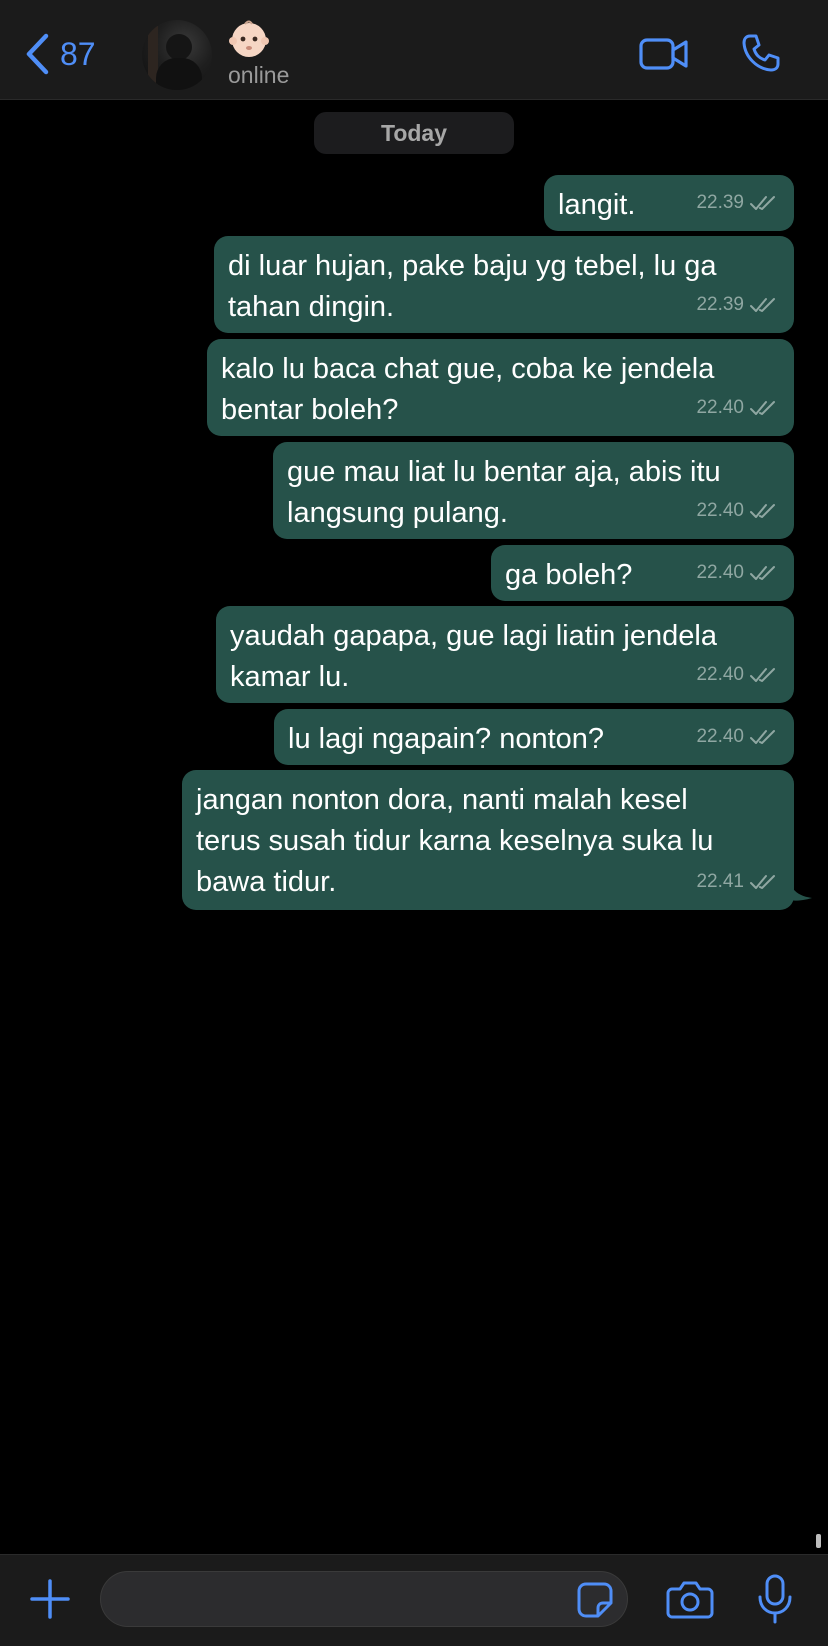 This screenshot has height=1646, width=828. What do you see at coordinates (642, 573) in the screenshot?
I see `message-bubble: ga boleh? 22.40` at bounding box center [642, 573].